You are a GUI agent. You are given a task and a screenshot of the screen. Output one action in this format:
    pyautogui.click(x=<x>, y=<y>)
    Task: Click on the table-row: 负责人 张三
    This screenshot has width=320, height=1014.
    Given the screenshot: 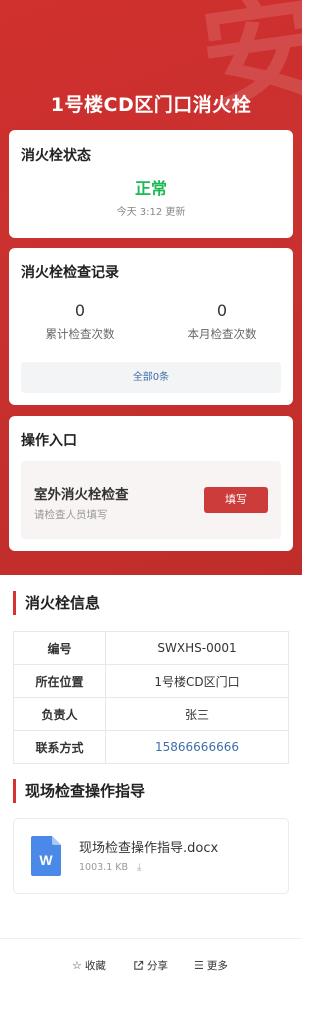 What is the action you would take?
    pyautogui.click(x=151, y=714)
    